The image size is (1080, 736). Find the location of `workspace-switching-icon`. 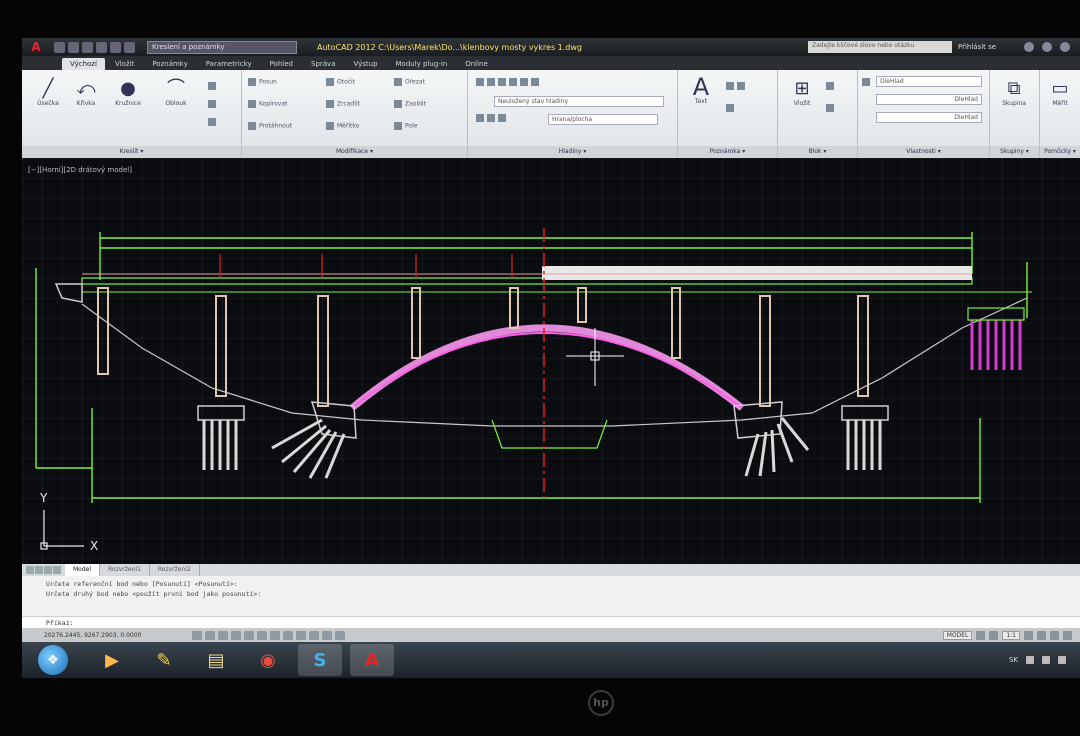

workspace-switching-icon is located at coordinates (1041, 635).